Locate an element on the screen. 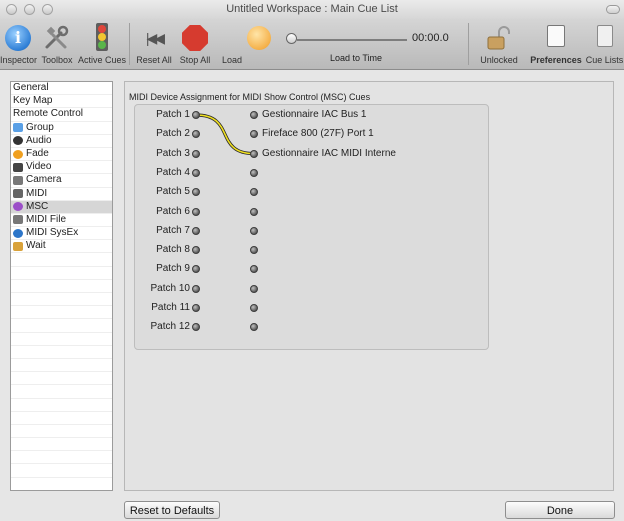 The image size is (624, 521). skip-back-icon: |◀◀ is located at coordinates (155, 38).